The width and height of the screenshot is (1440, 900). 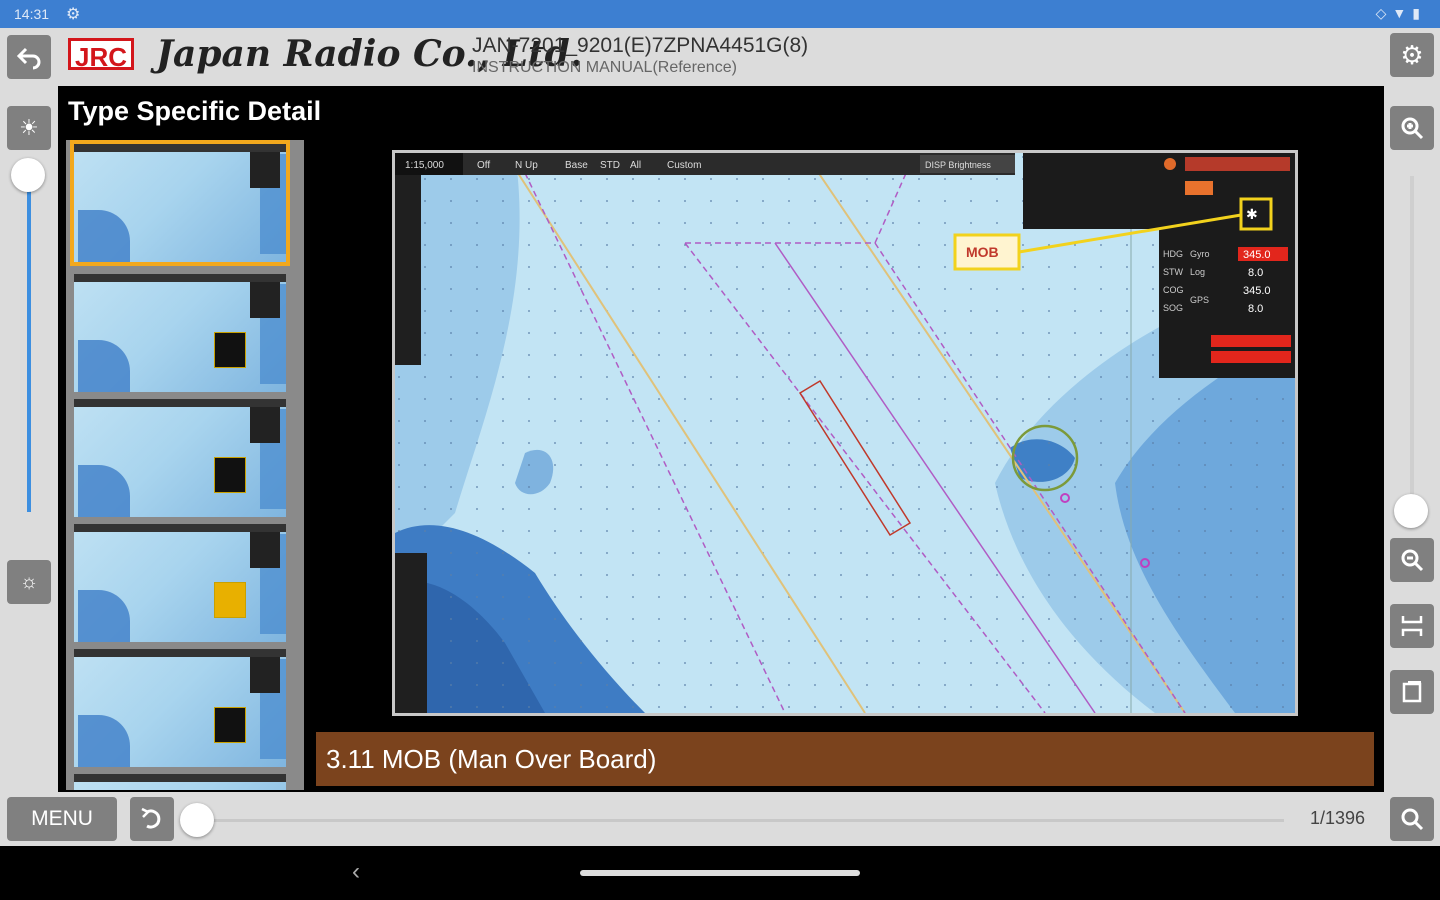 What do you see at coordinates (526, 165) in the screenshot?
I see `chart-menu-nup: N Up` at bounding box center [526, 165].